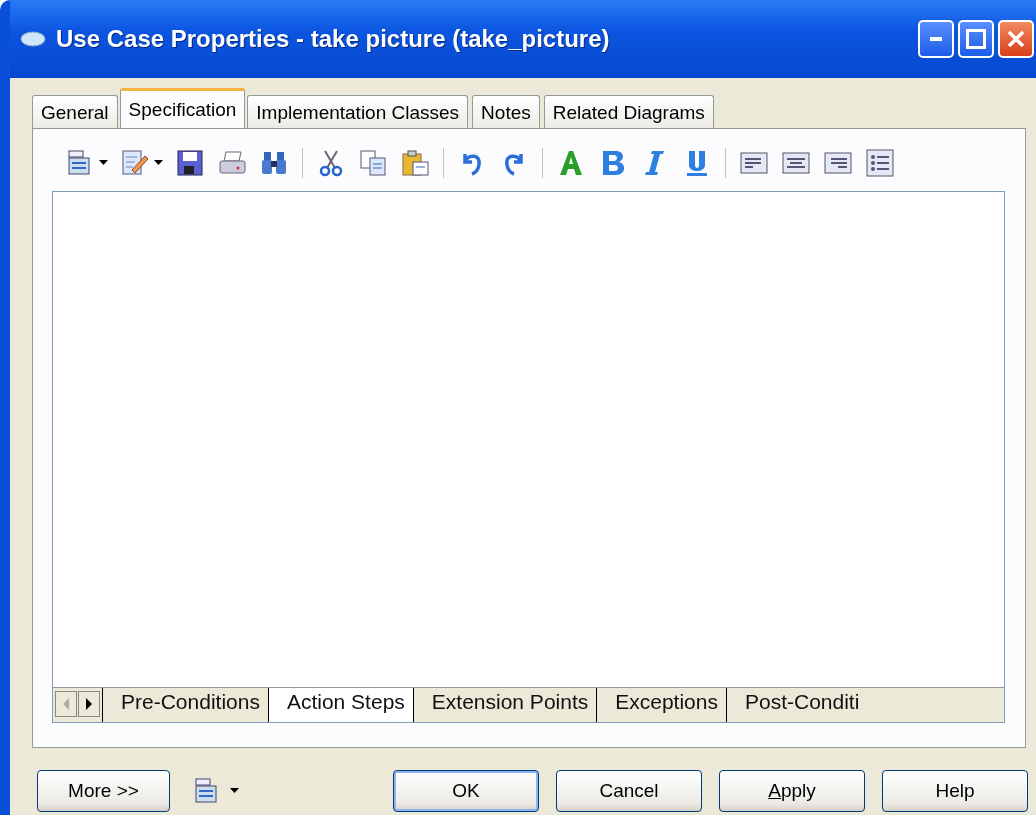 This screenshot has height=815, width=1036. Describe the element at coordinates (33, 39) in the screenshot. I see `use-case-icon` at that location.